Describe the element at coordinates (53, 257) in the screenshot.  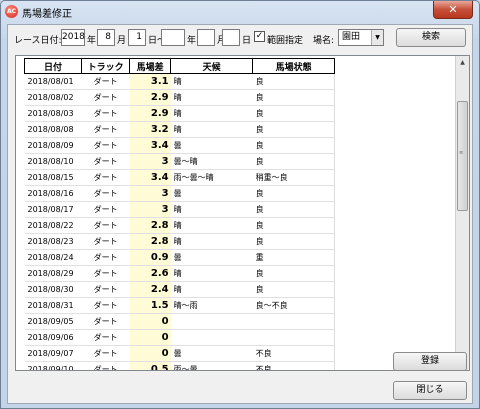
I see `cell-date: 2018/08/24` at that location.